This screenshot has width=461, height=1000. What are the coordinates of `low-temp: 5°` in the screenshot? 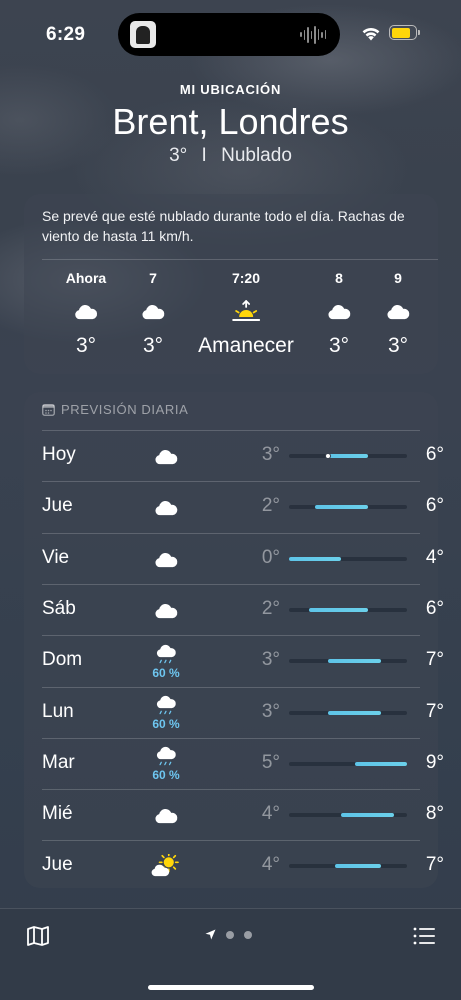 It's located at (270, 762).